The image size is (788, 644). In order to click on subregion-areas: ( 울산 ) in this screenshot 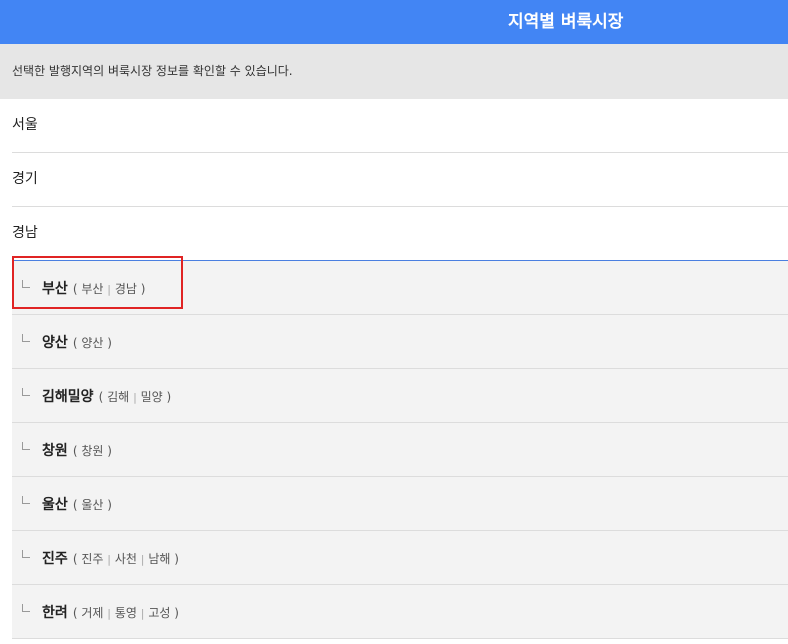, I will do `click(92, 505)`.